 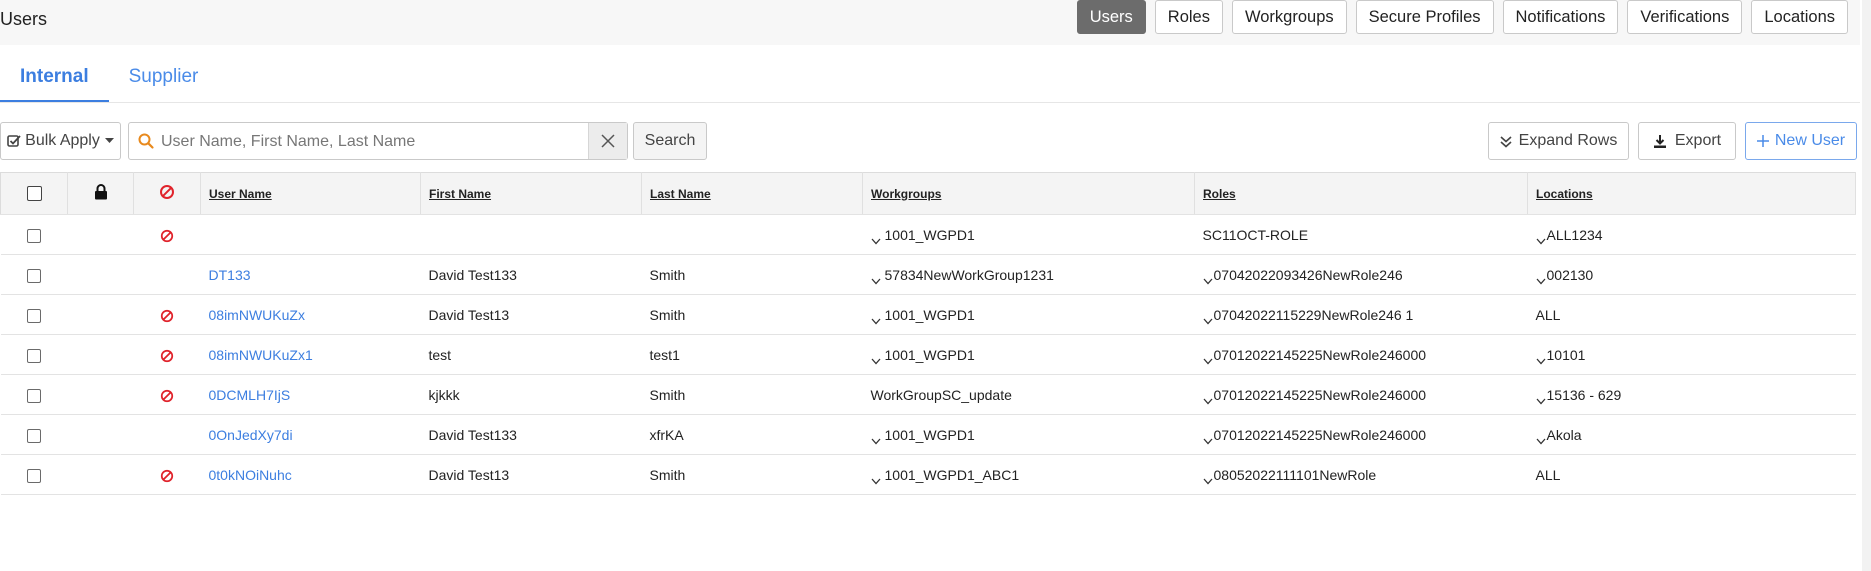 What do you see at coordinates (1028, 474) in the screenshot?
I see `cell-workgroups: 1001_WGPD1_ABC1` at bounding box center [1028, 474].